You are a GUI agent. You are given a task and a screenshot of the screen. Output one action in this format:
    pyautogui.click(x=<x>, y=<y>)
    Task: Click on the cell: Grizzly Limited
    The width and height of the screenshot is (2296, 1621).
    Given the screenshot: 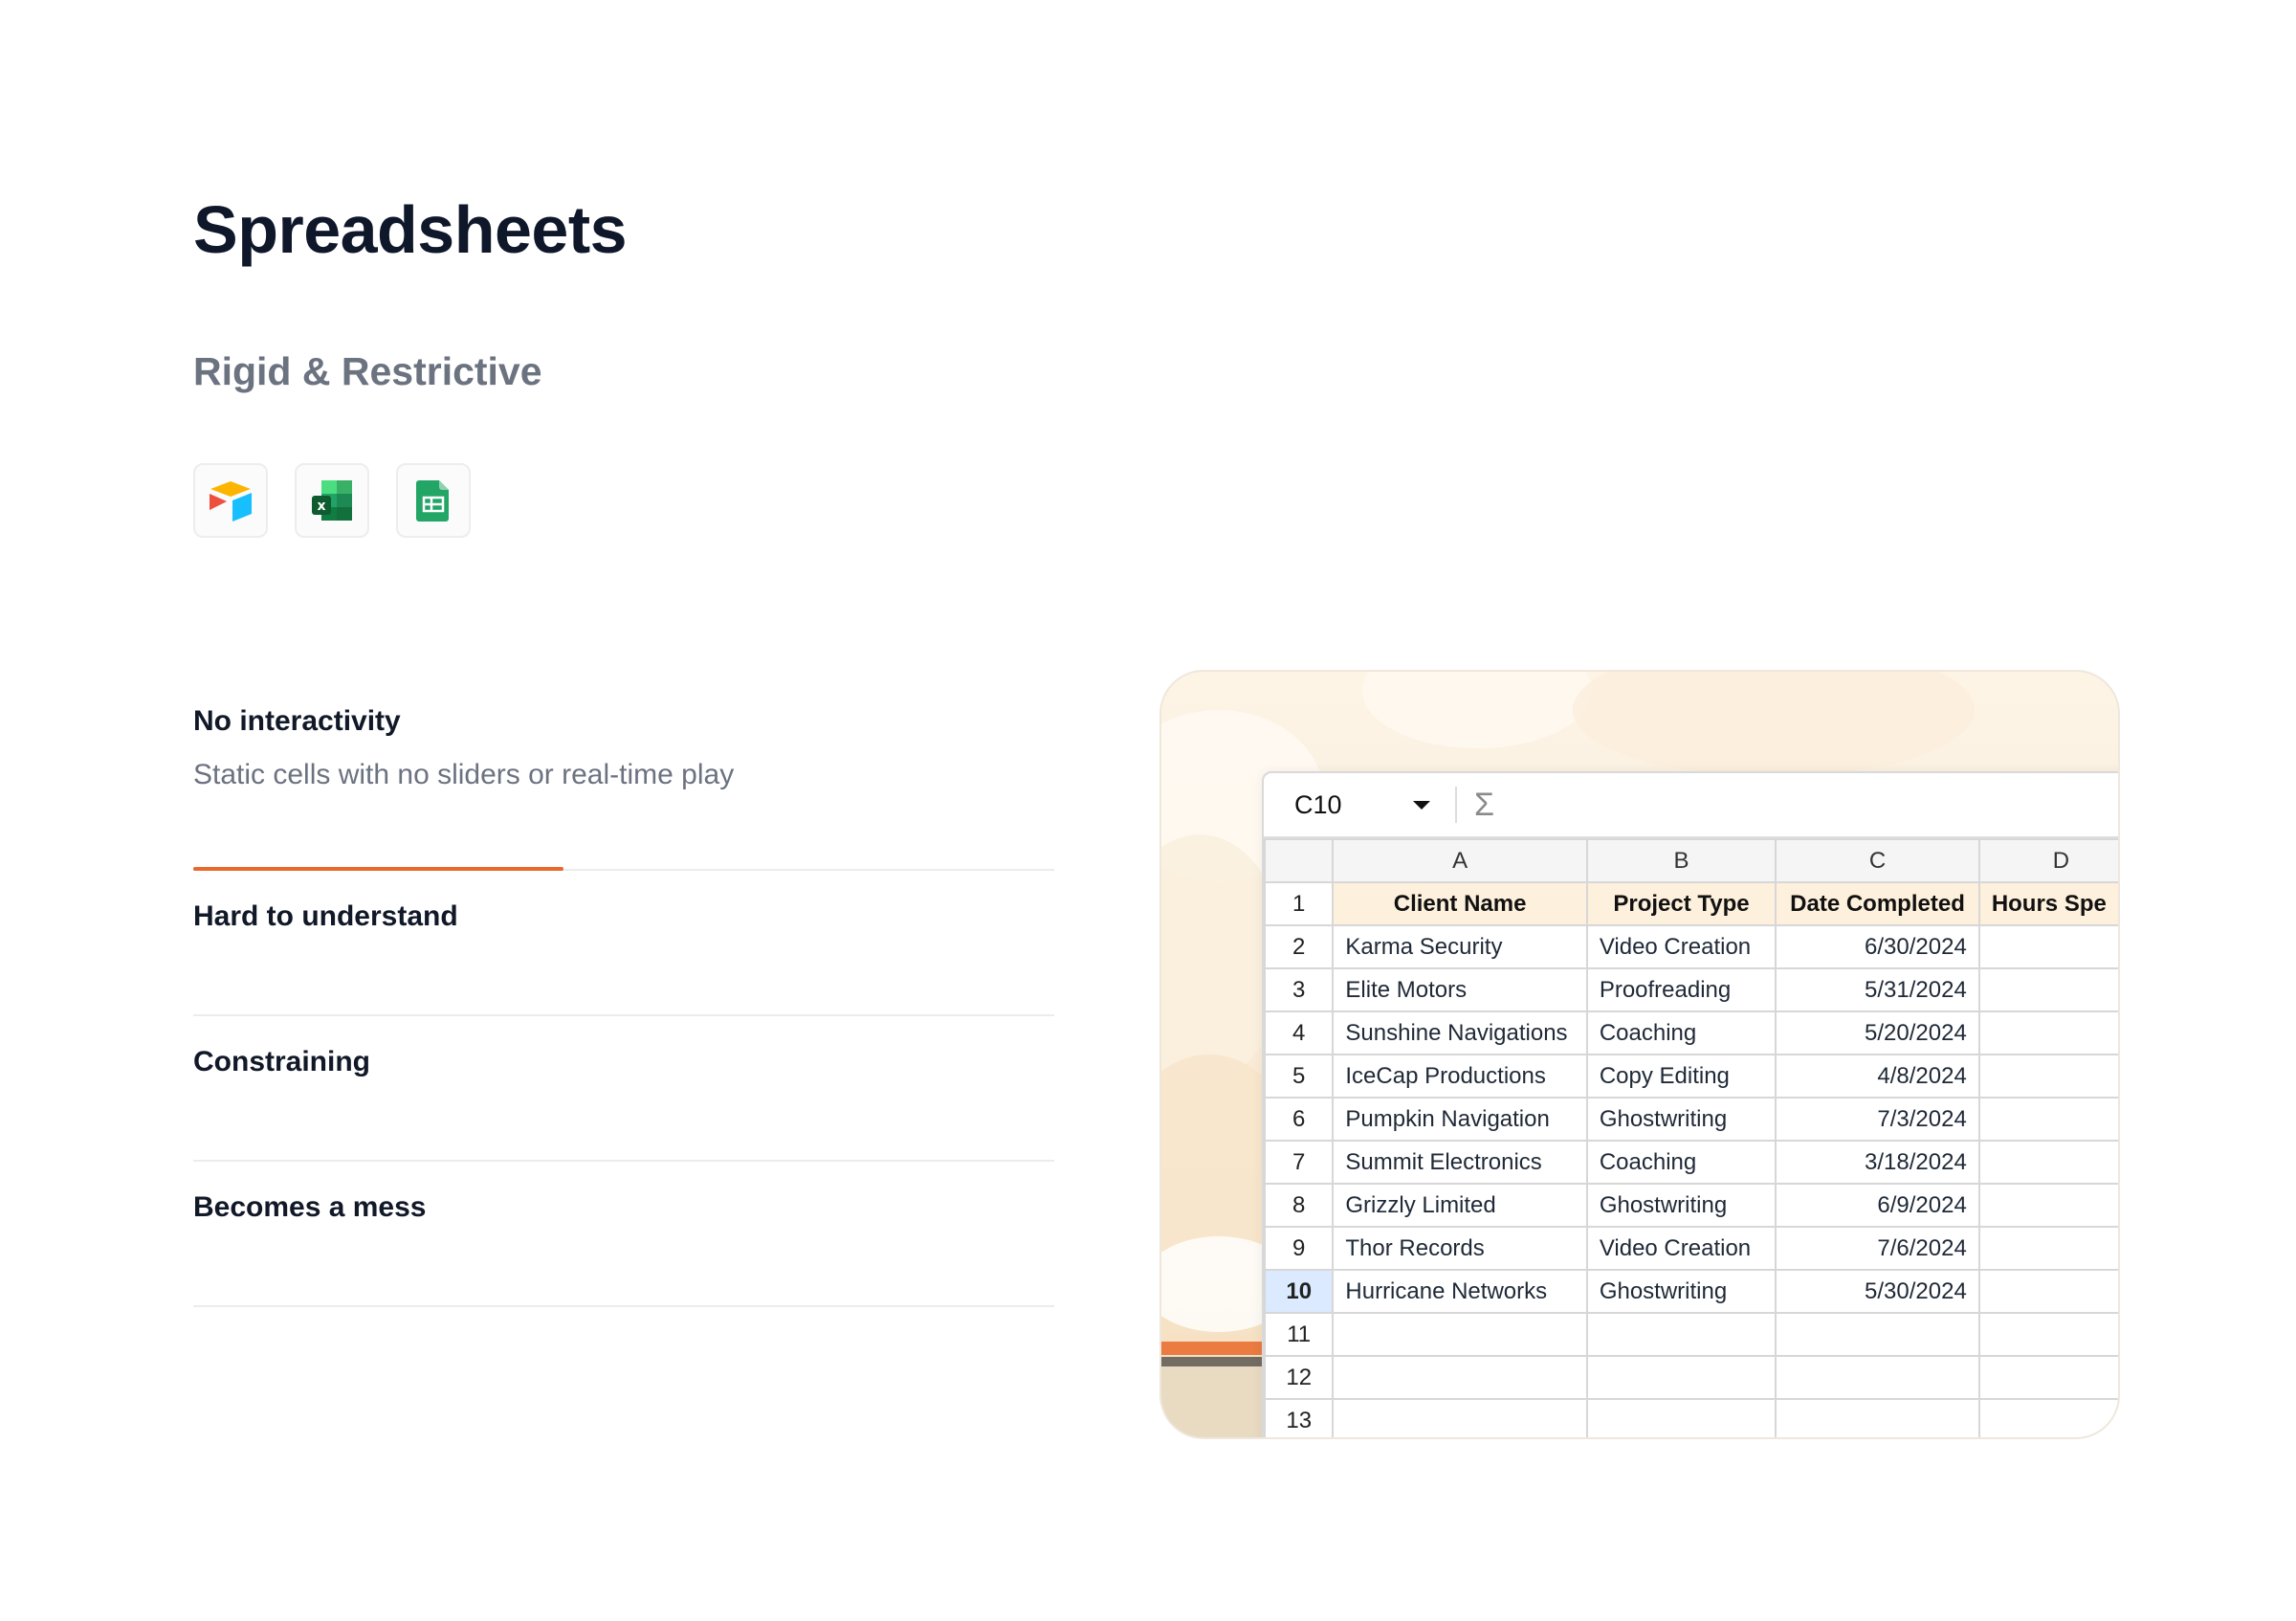 What is the action you would take?
    pyautogui.click(x=1460, y=1205)
    